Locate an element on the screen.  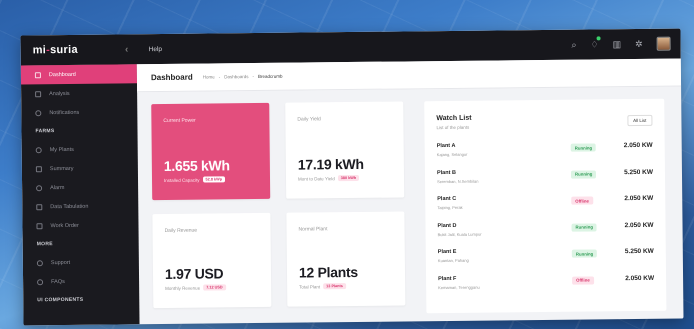
plant-location: Bukit Jalil, Kuala Lumpur is located at coordinates (459, 234).